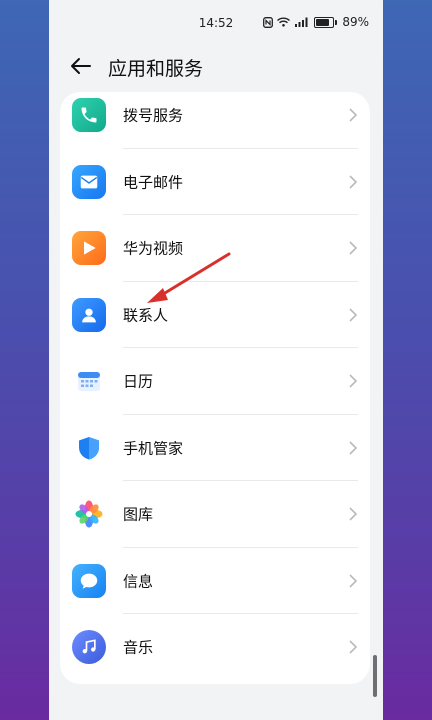 The image size is (432, 720). What do you see at coordinates (89, 448) in the screenshot?
I see `shield-icon` at bounding box center [89, 448].